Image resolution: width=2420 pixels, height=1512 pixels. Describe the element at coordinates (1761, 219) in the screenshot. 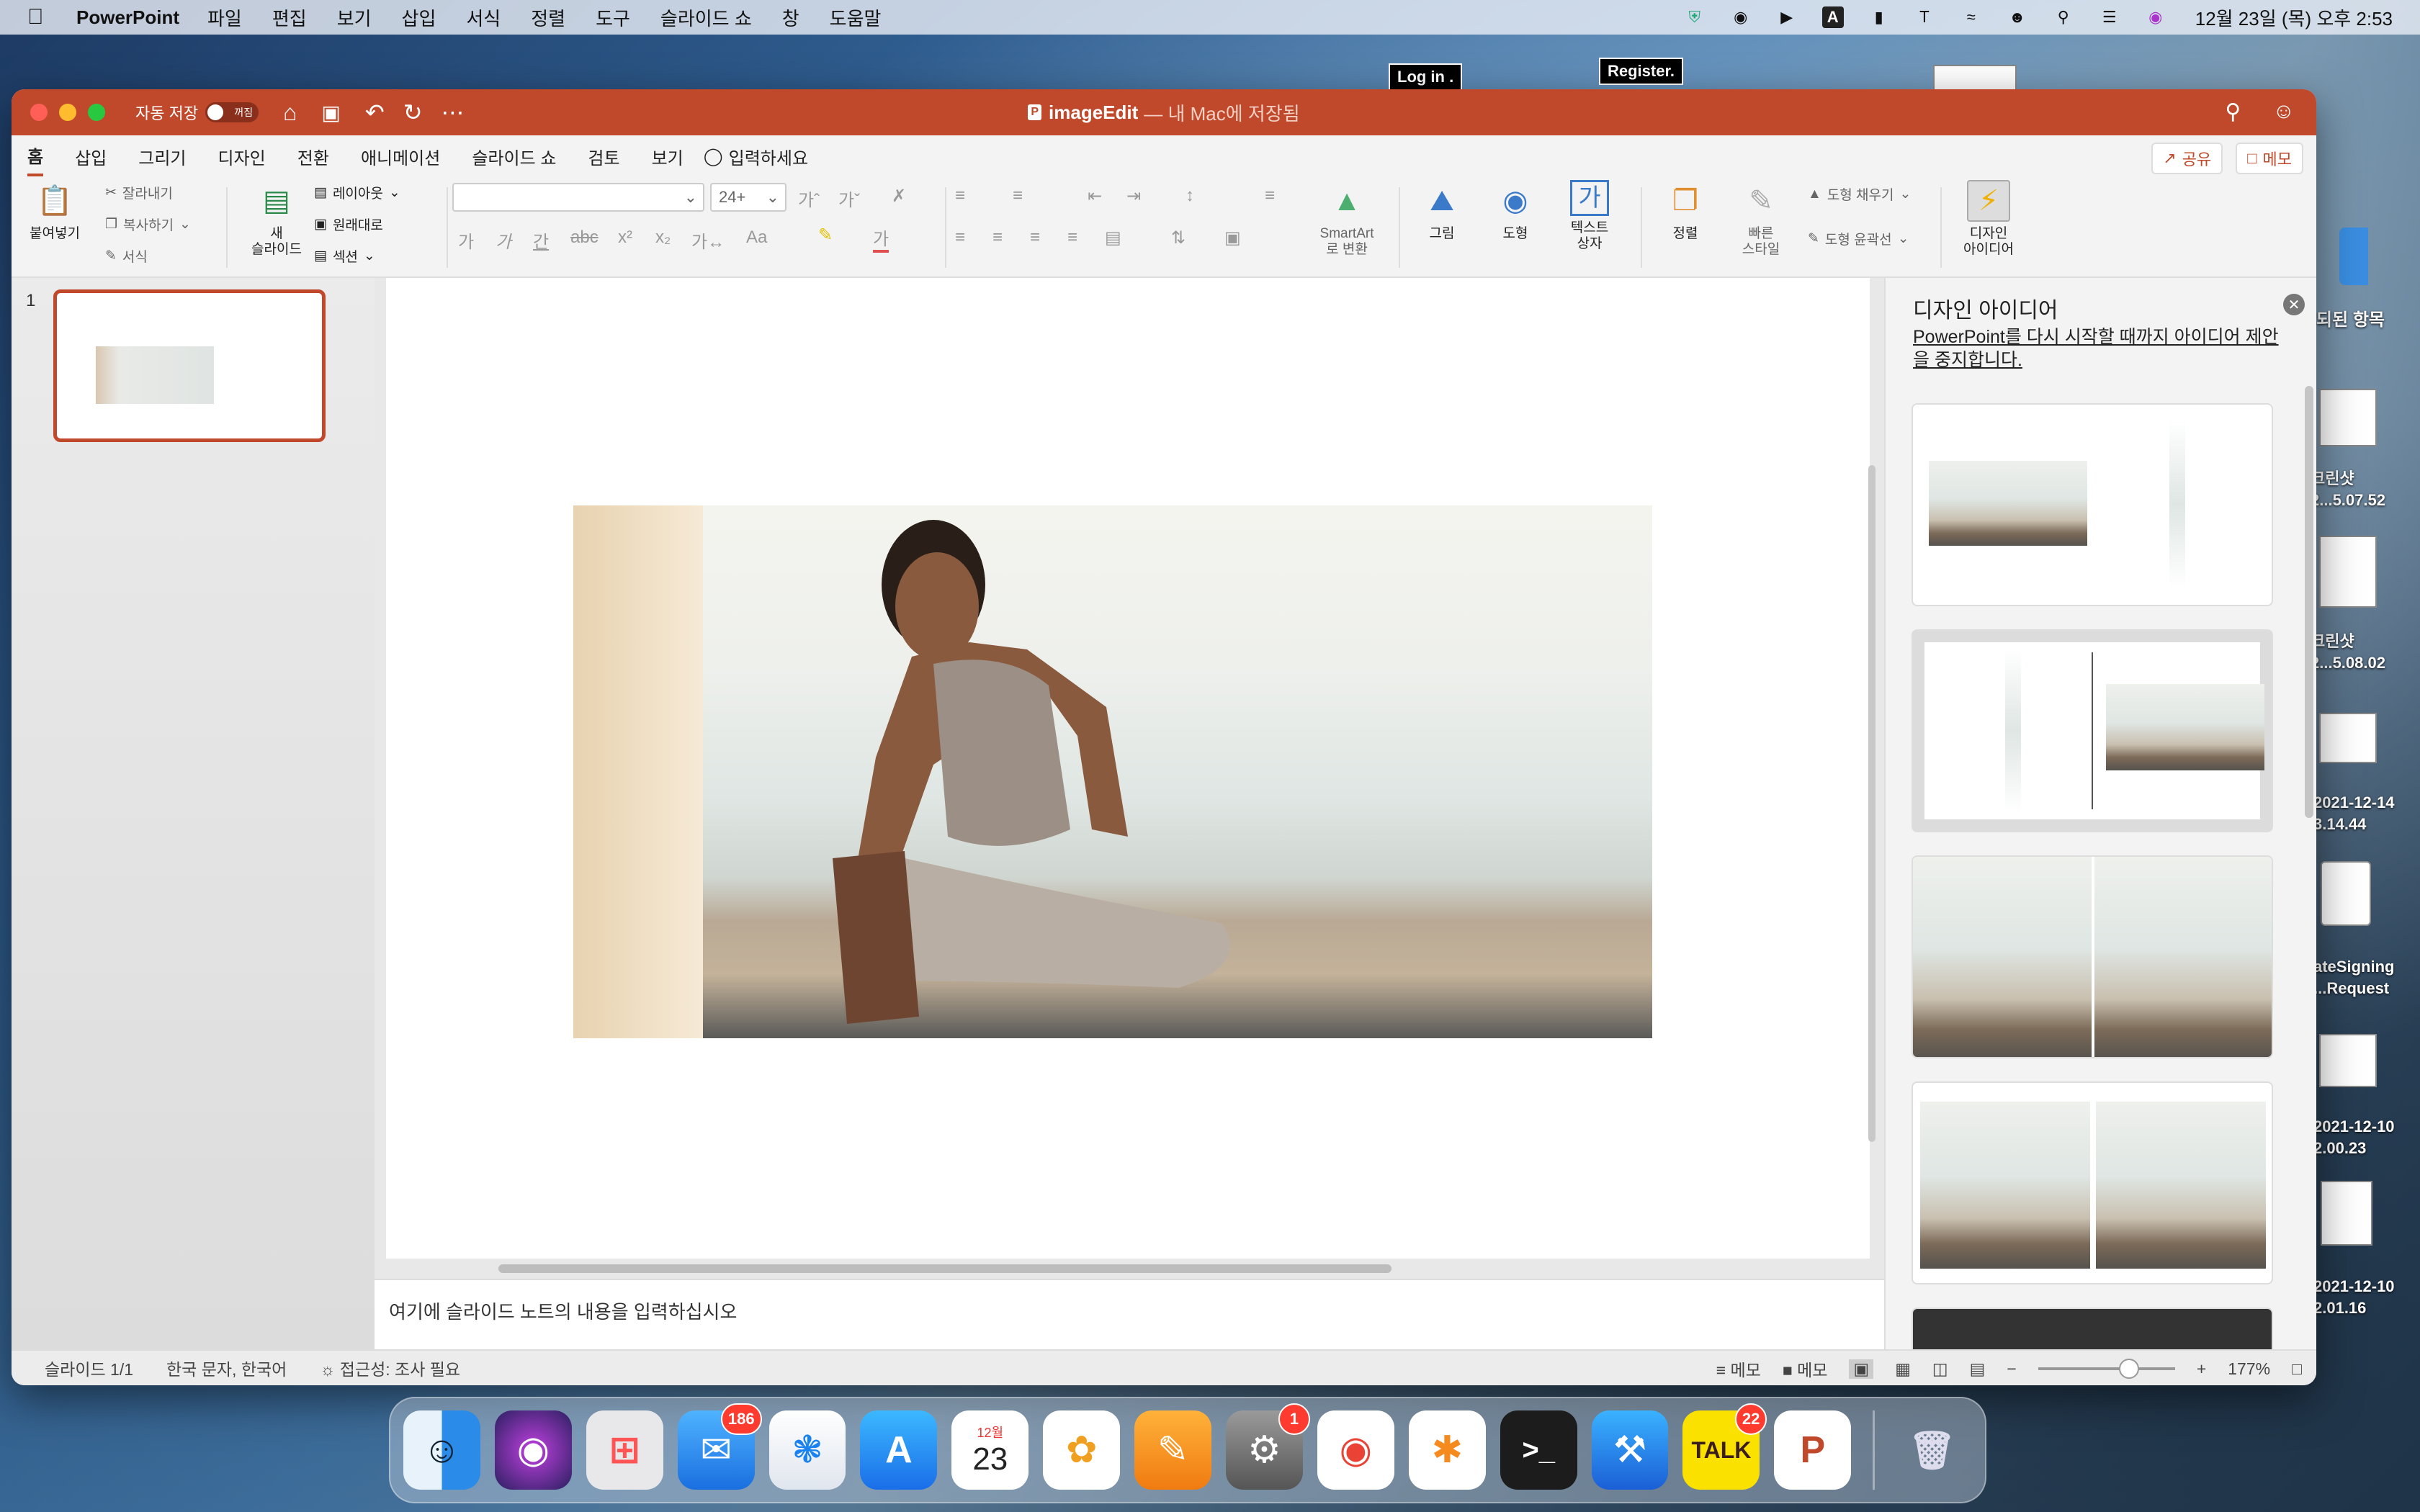

I see `quick-styles-button: ✎ 빠른 스타일` at that location.